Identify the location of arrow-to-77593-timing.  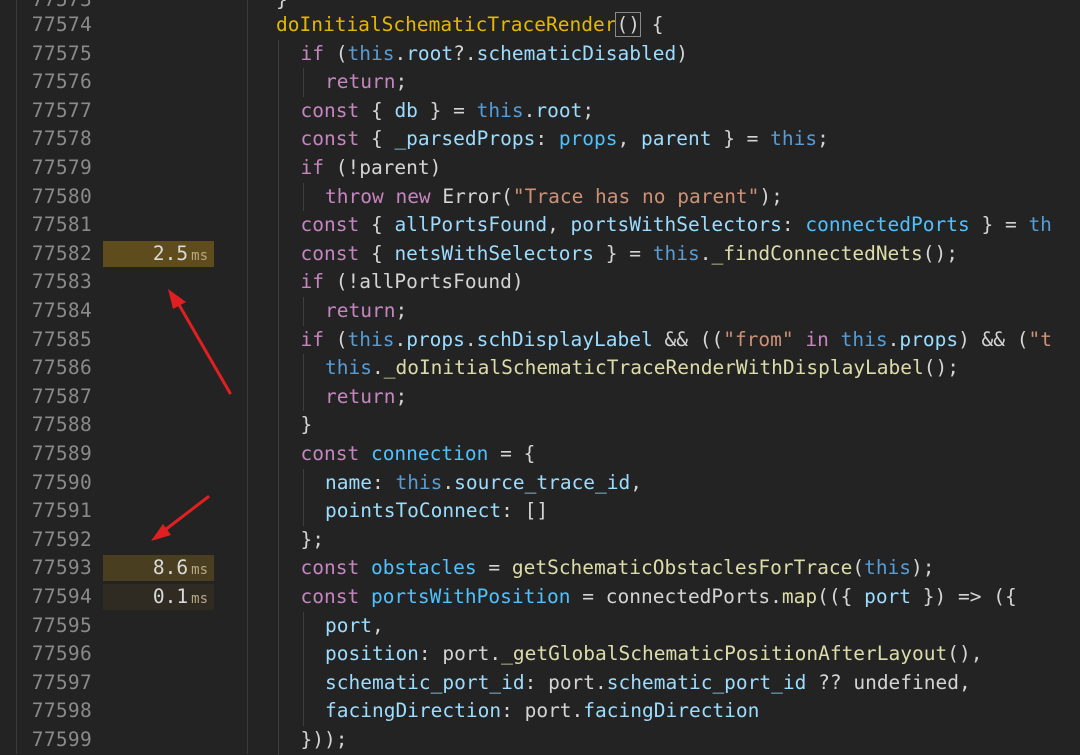
(180, 518).